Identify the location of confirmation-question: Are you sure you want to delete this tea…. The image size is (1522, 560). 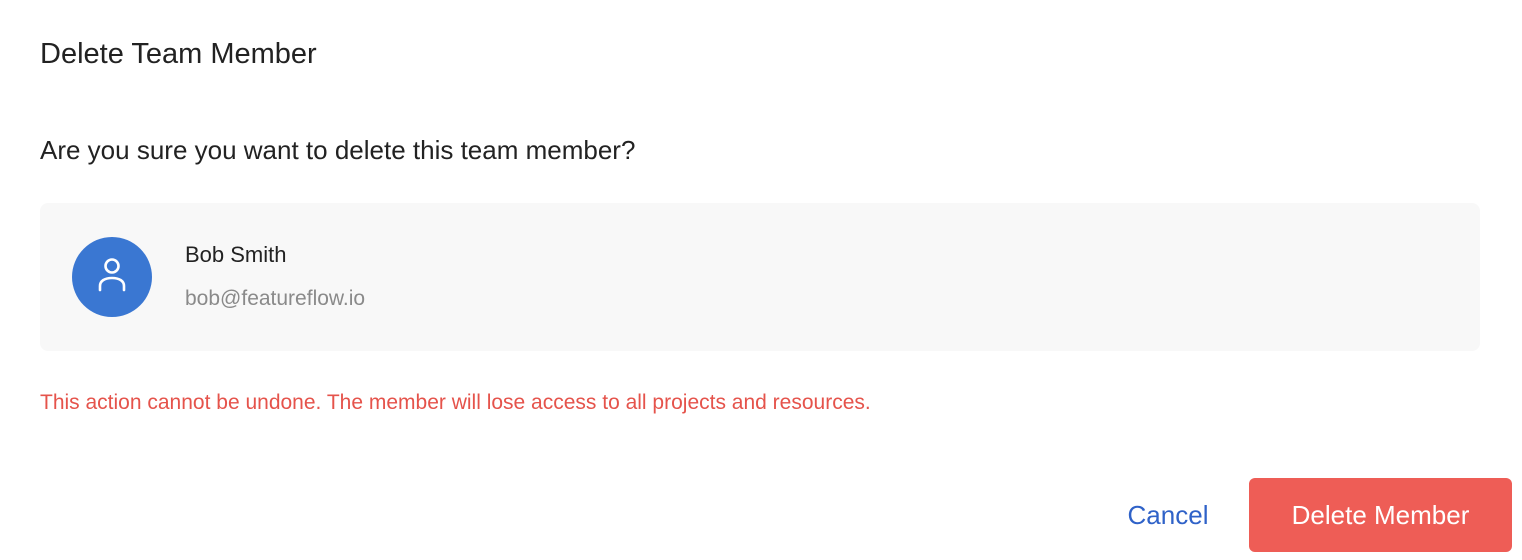
(338, 150).